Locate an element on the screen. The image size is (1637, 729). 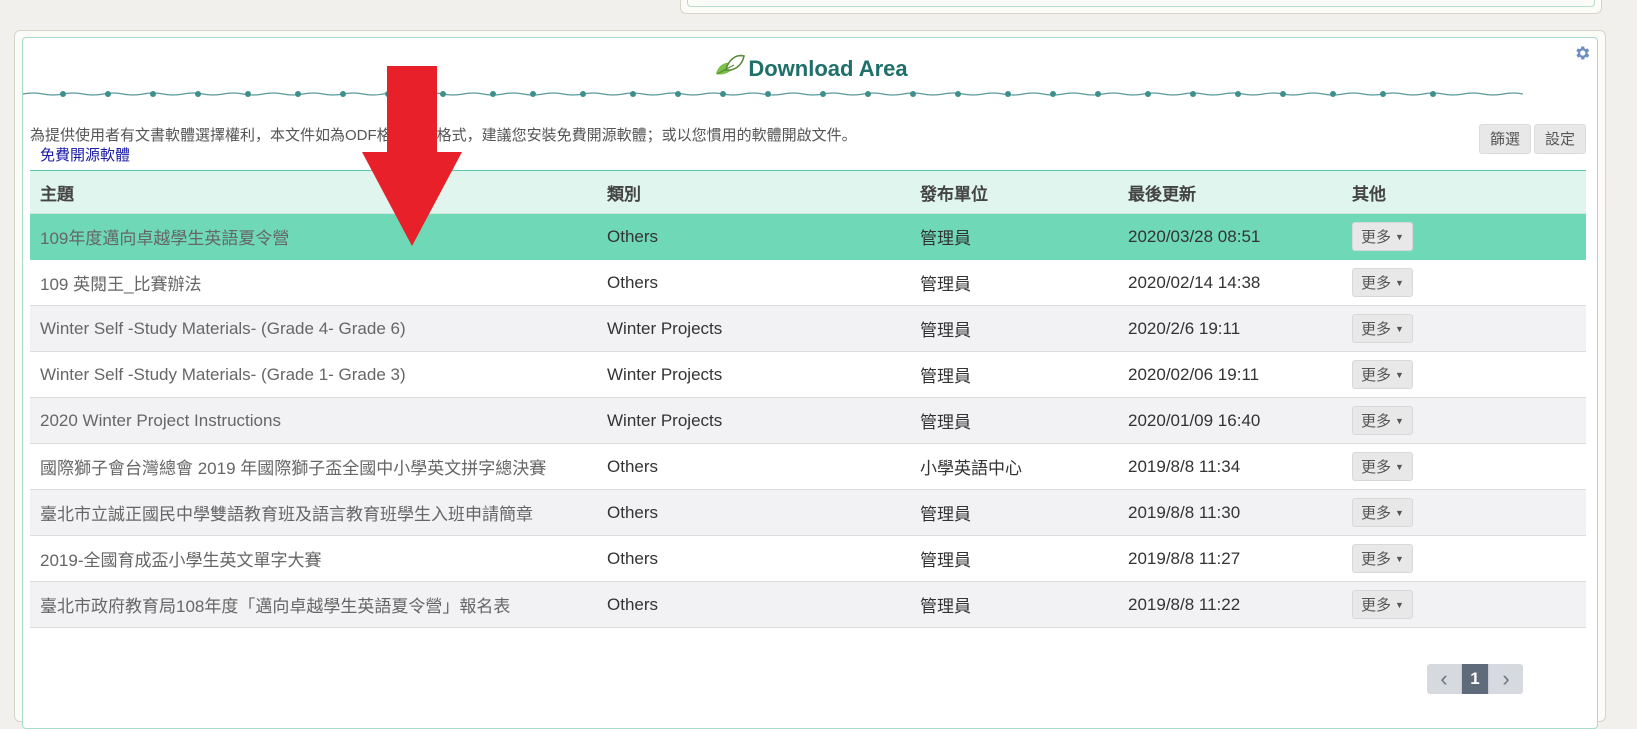
row-updated: 2019/8/8 11:30 is located at coordinates (1230, 512).